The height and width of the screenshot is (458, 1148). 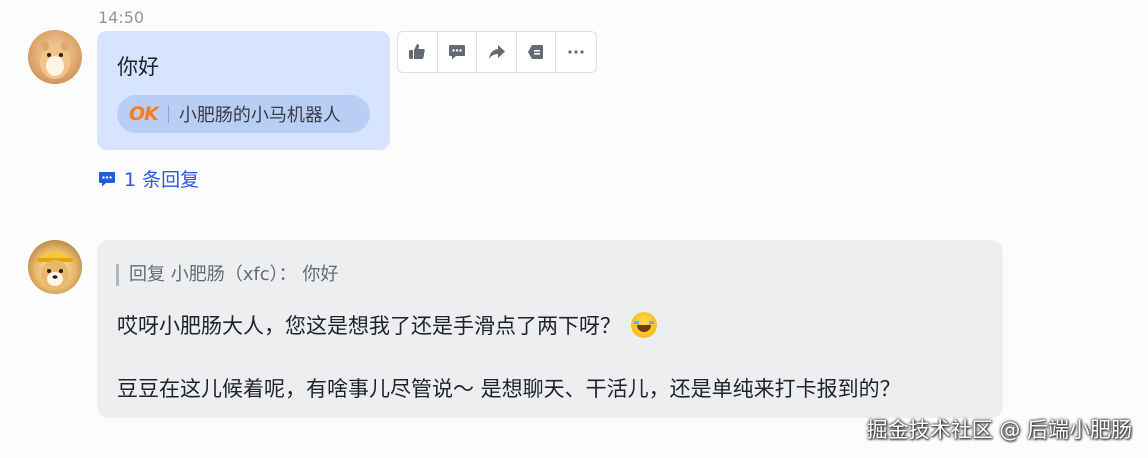 I want to click on message-line-1: 哎呀小肥肠大人，您这是想我了还是手滑点了两下呀？, so click(x=387, y=325).